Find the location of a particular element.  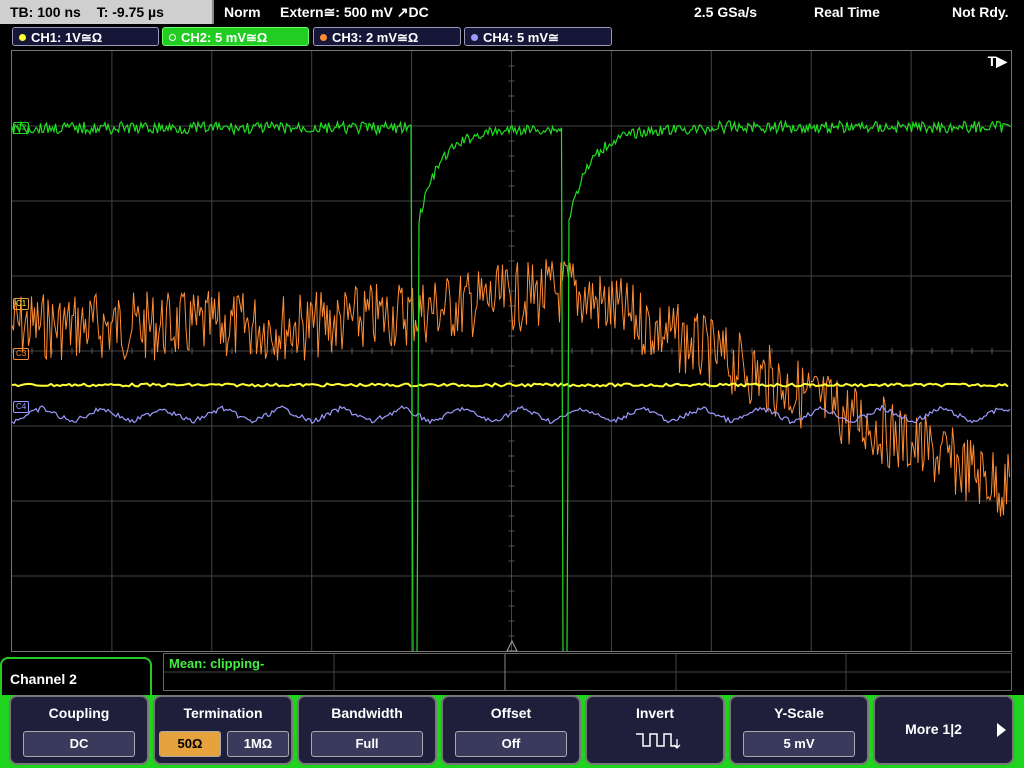

ch1-dot-icon is located at coordinates (22, 37).